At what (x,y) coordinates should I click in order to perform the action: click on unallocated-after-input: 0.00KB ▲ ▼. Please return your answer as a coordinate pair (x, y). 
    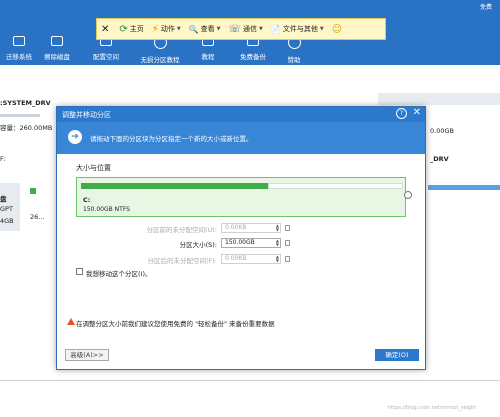
    Looking at the image, I should click on (251, 259).